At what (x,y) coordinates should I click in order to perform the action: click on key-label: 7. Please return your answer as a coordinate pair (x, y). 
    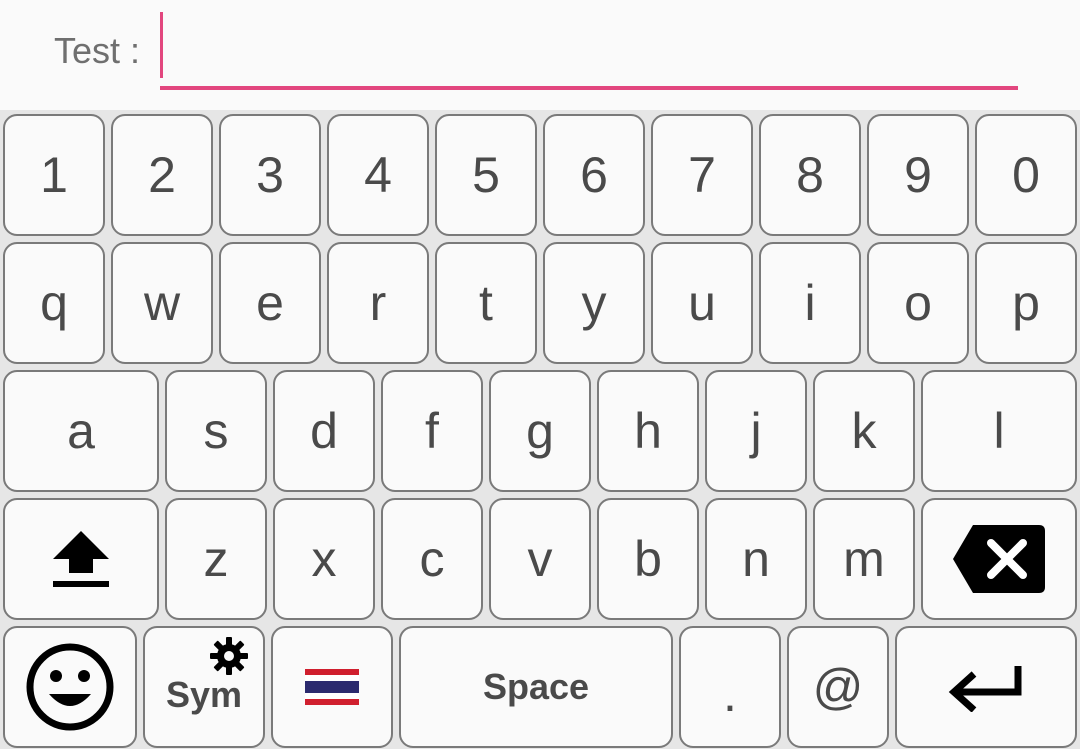
    Looking at the image, I should click on (702, 175).